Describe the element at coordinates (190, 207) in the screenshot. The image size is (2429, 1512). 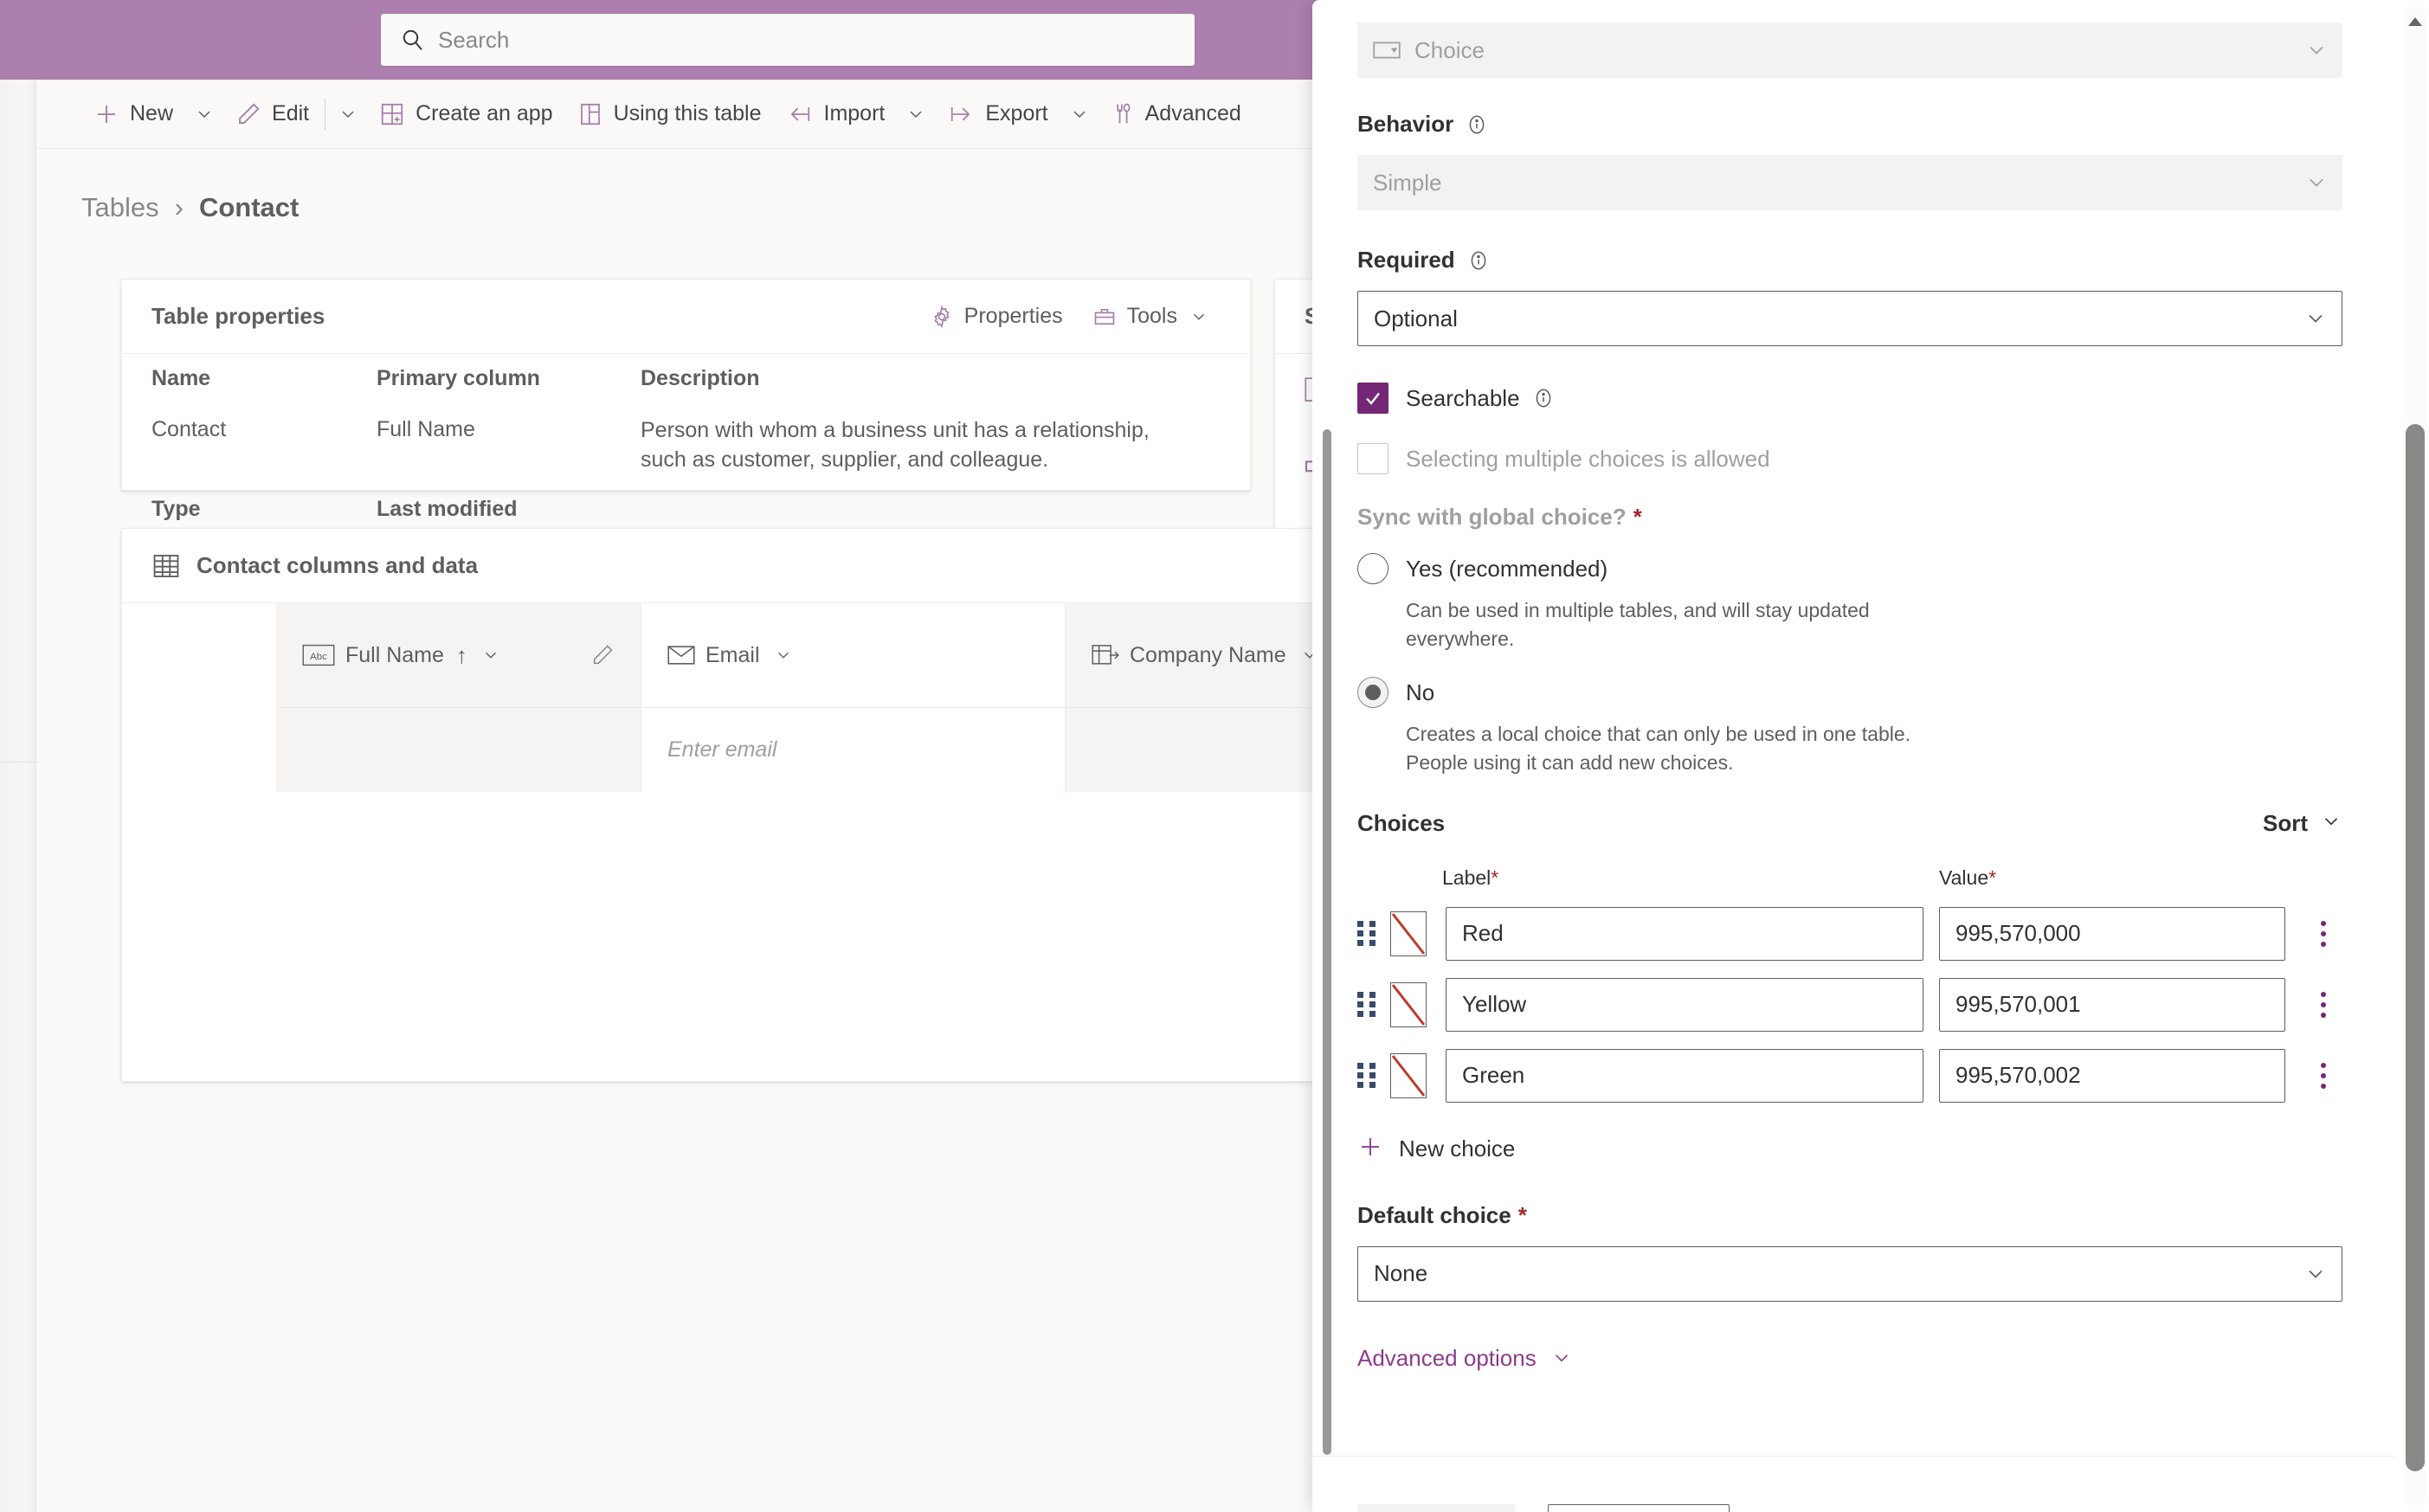
I see `breadcrumb: Tables › Contact` at that location.